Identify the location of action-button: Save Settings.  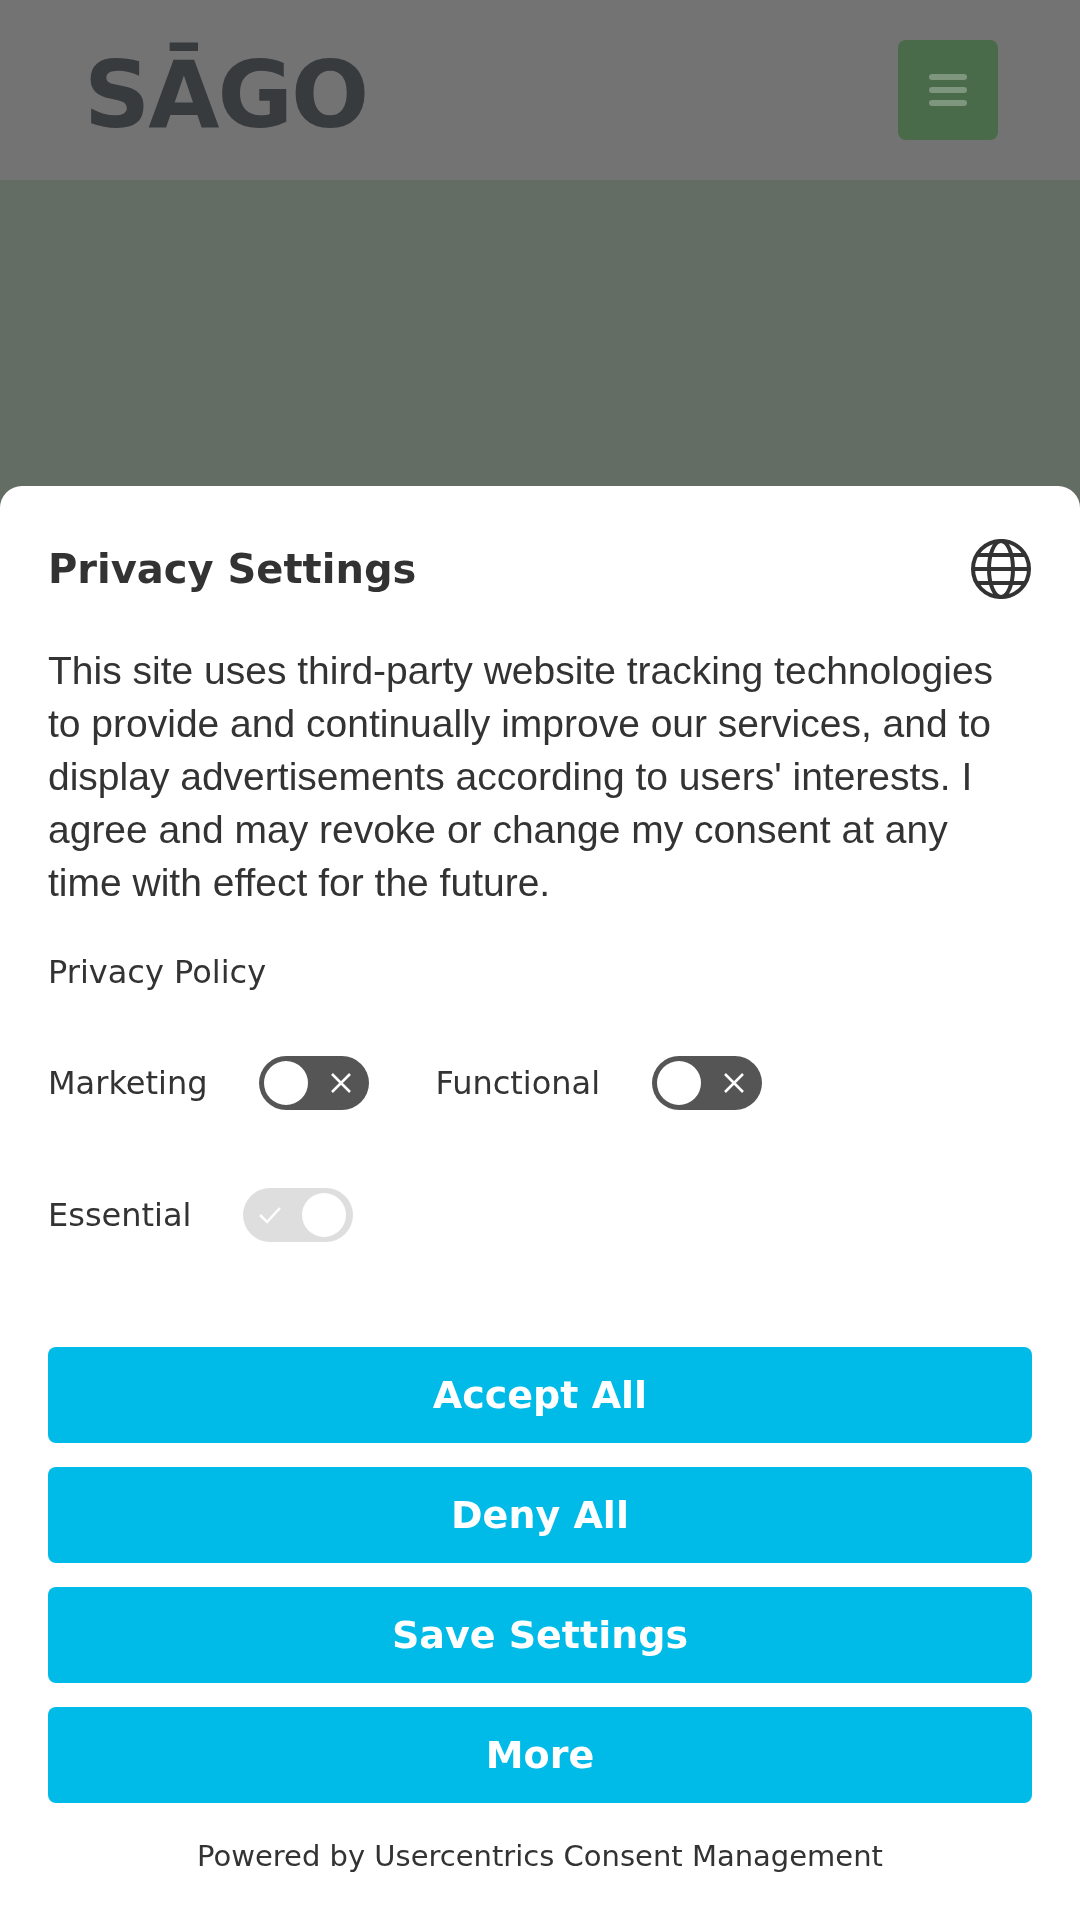
(540, 1635).